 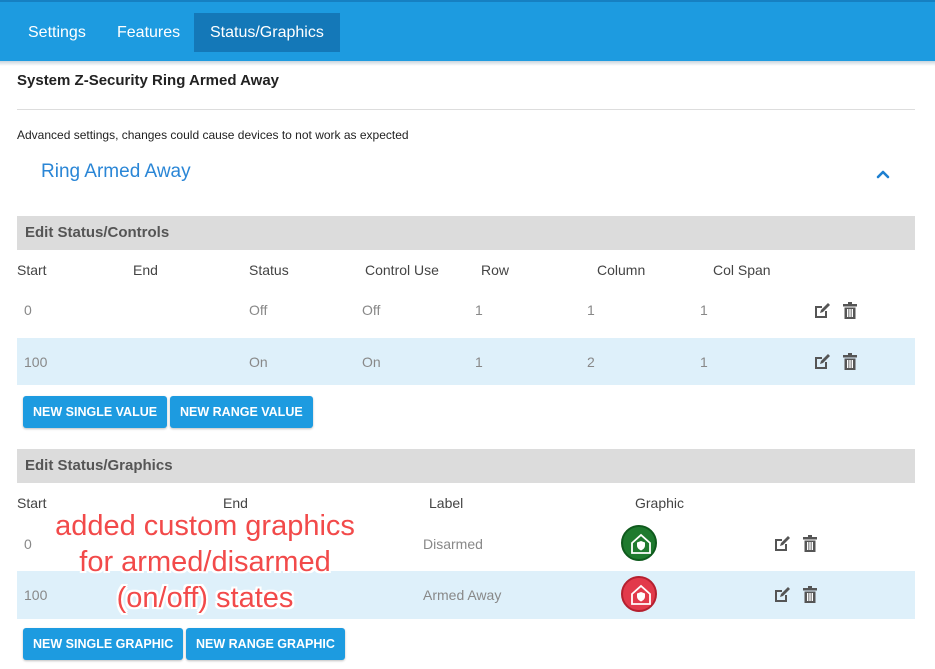 I want to click on status-graphics-heading: Edit Status/Graphics, so click(x=466, y=466).